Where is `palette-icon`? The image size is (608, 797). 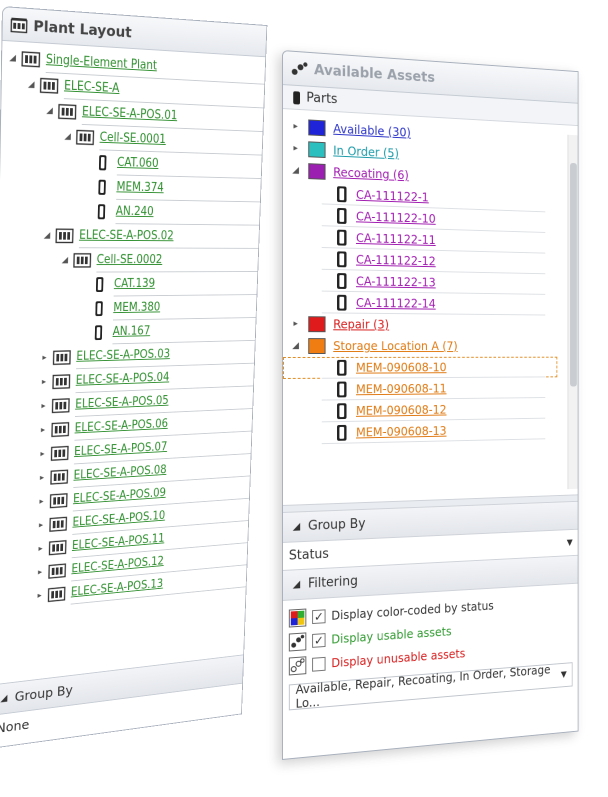
palette-icon is located at coordinates (297, 618).